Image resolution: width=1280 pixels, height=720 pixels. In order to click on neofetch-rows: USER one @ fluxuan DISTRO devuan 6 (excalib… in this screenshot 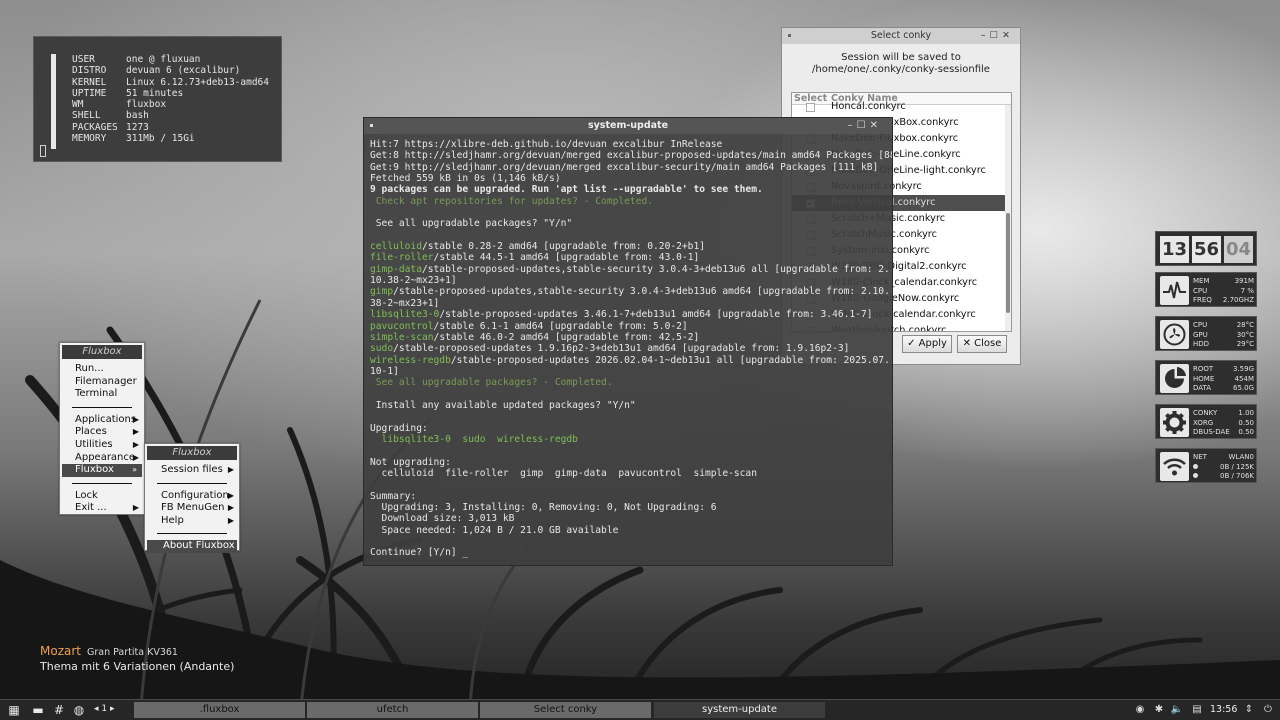, I will do `click(170, 99)`.